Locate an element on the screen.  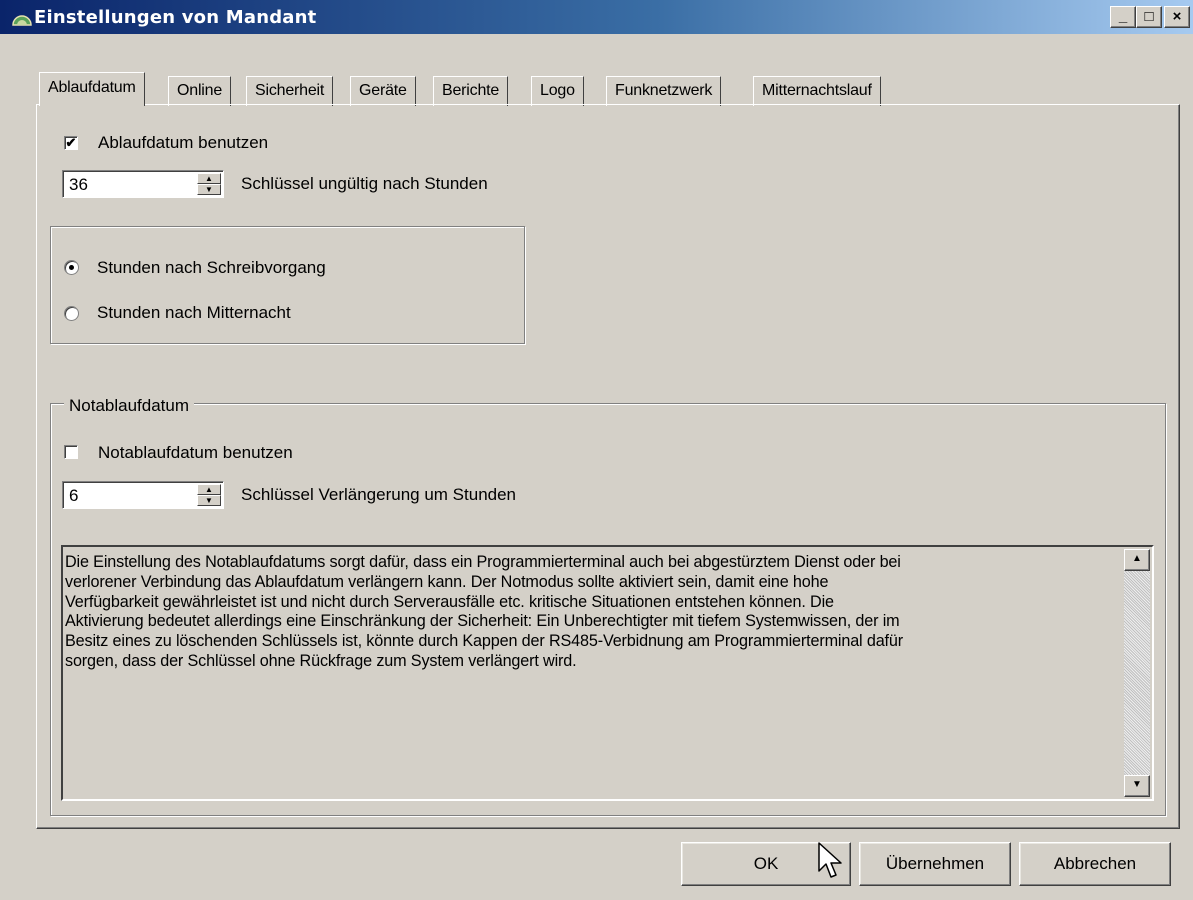
window-title: Einstellungen von Mandant is located at coordinates (175, 17).